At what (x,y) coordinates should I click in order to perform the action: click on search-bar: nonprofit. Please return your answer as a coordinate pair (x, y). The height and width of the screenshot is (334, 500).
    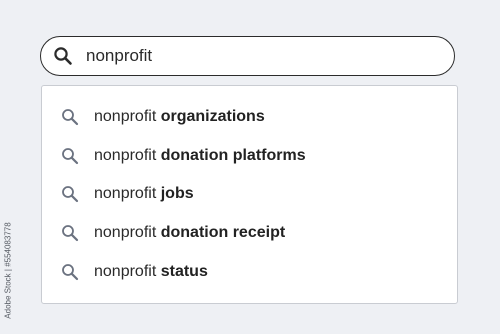
    Looking at the image, I should click on (247, 56).